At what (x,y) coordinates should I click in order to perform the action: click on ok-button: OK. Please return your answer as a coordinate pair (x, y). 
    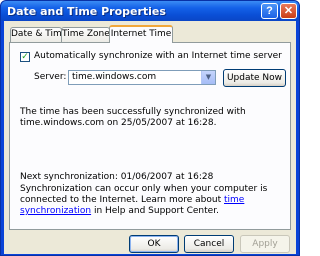
    Looking at the image, I should click on (154, 244).